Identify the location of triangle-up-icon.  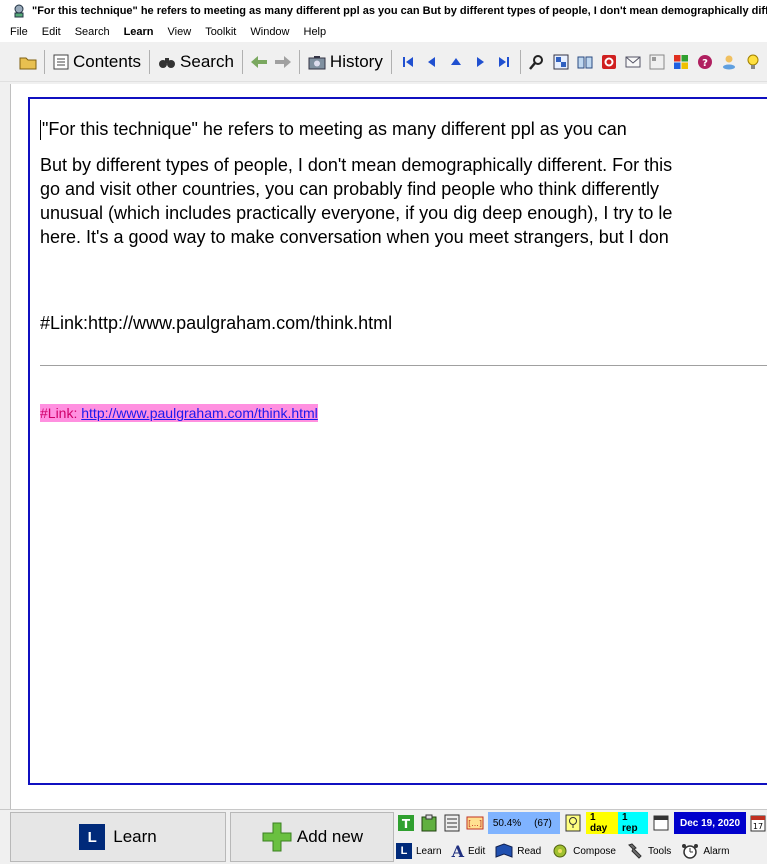
(455, 61).